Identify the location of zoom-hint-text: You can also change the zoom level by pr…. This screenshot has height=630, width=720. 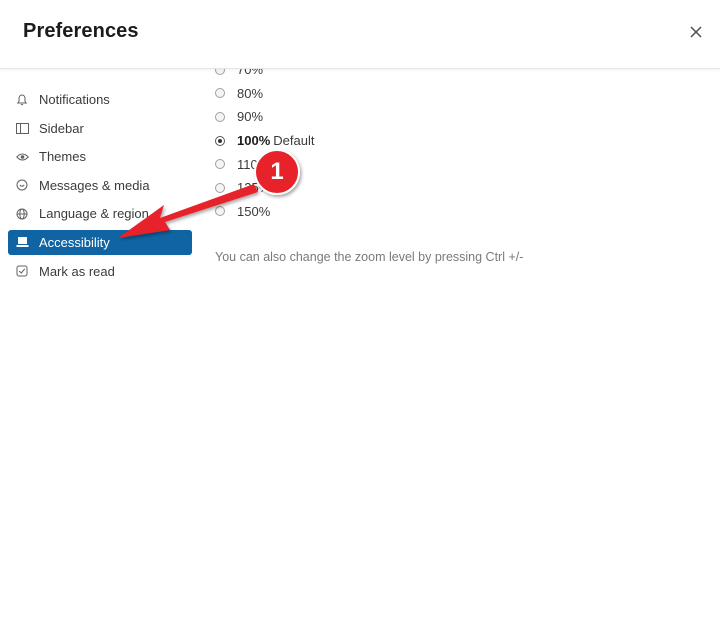
(369, 257).